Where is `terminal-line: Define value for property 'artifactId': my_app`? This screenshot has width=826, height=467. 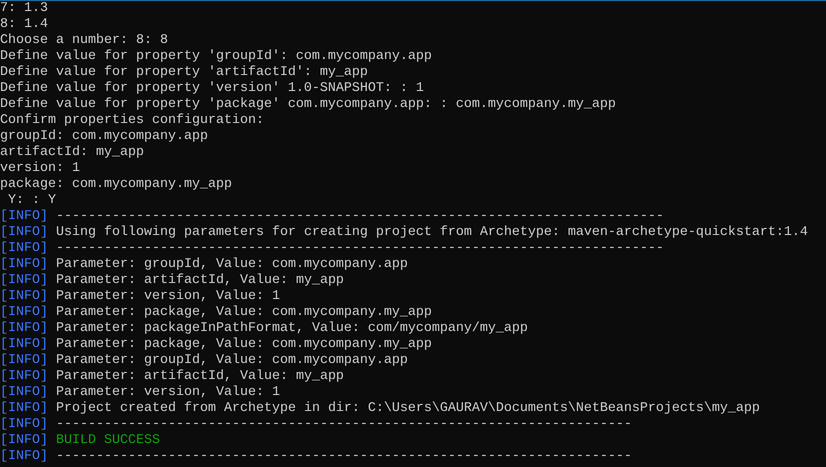 terminal-line: Define value for property 'artifactId': my_app is located at coordinates (184, 73).